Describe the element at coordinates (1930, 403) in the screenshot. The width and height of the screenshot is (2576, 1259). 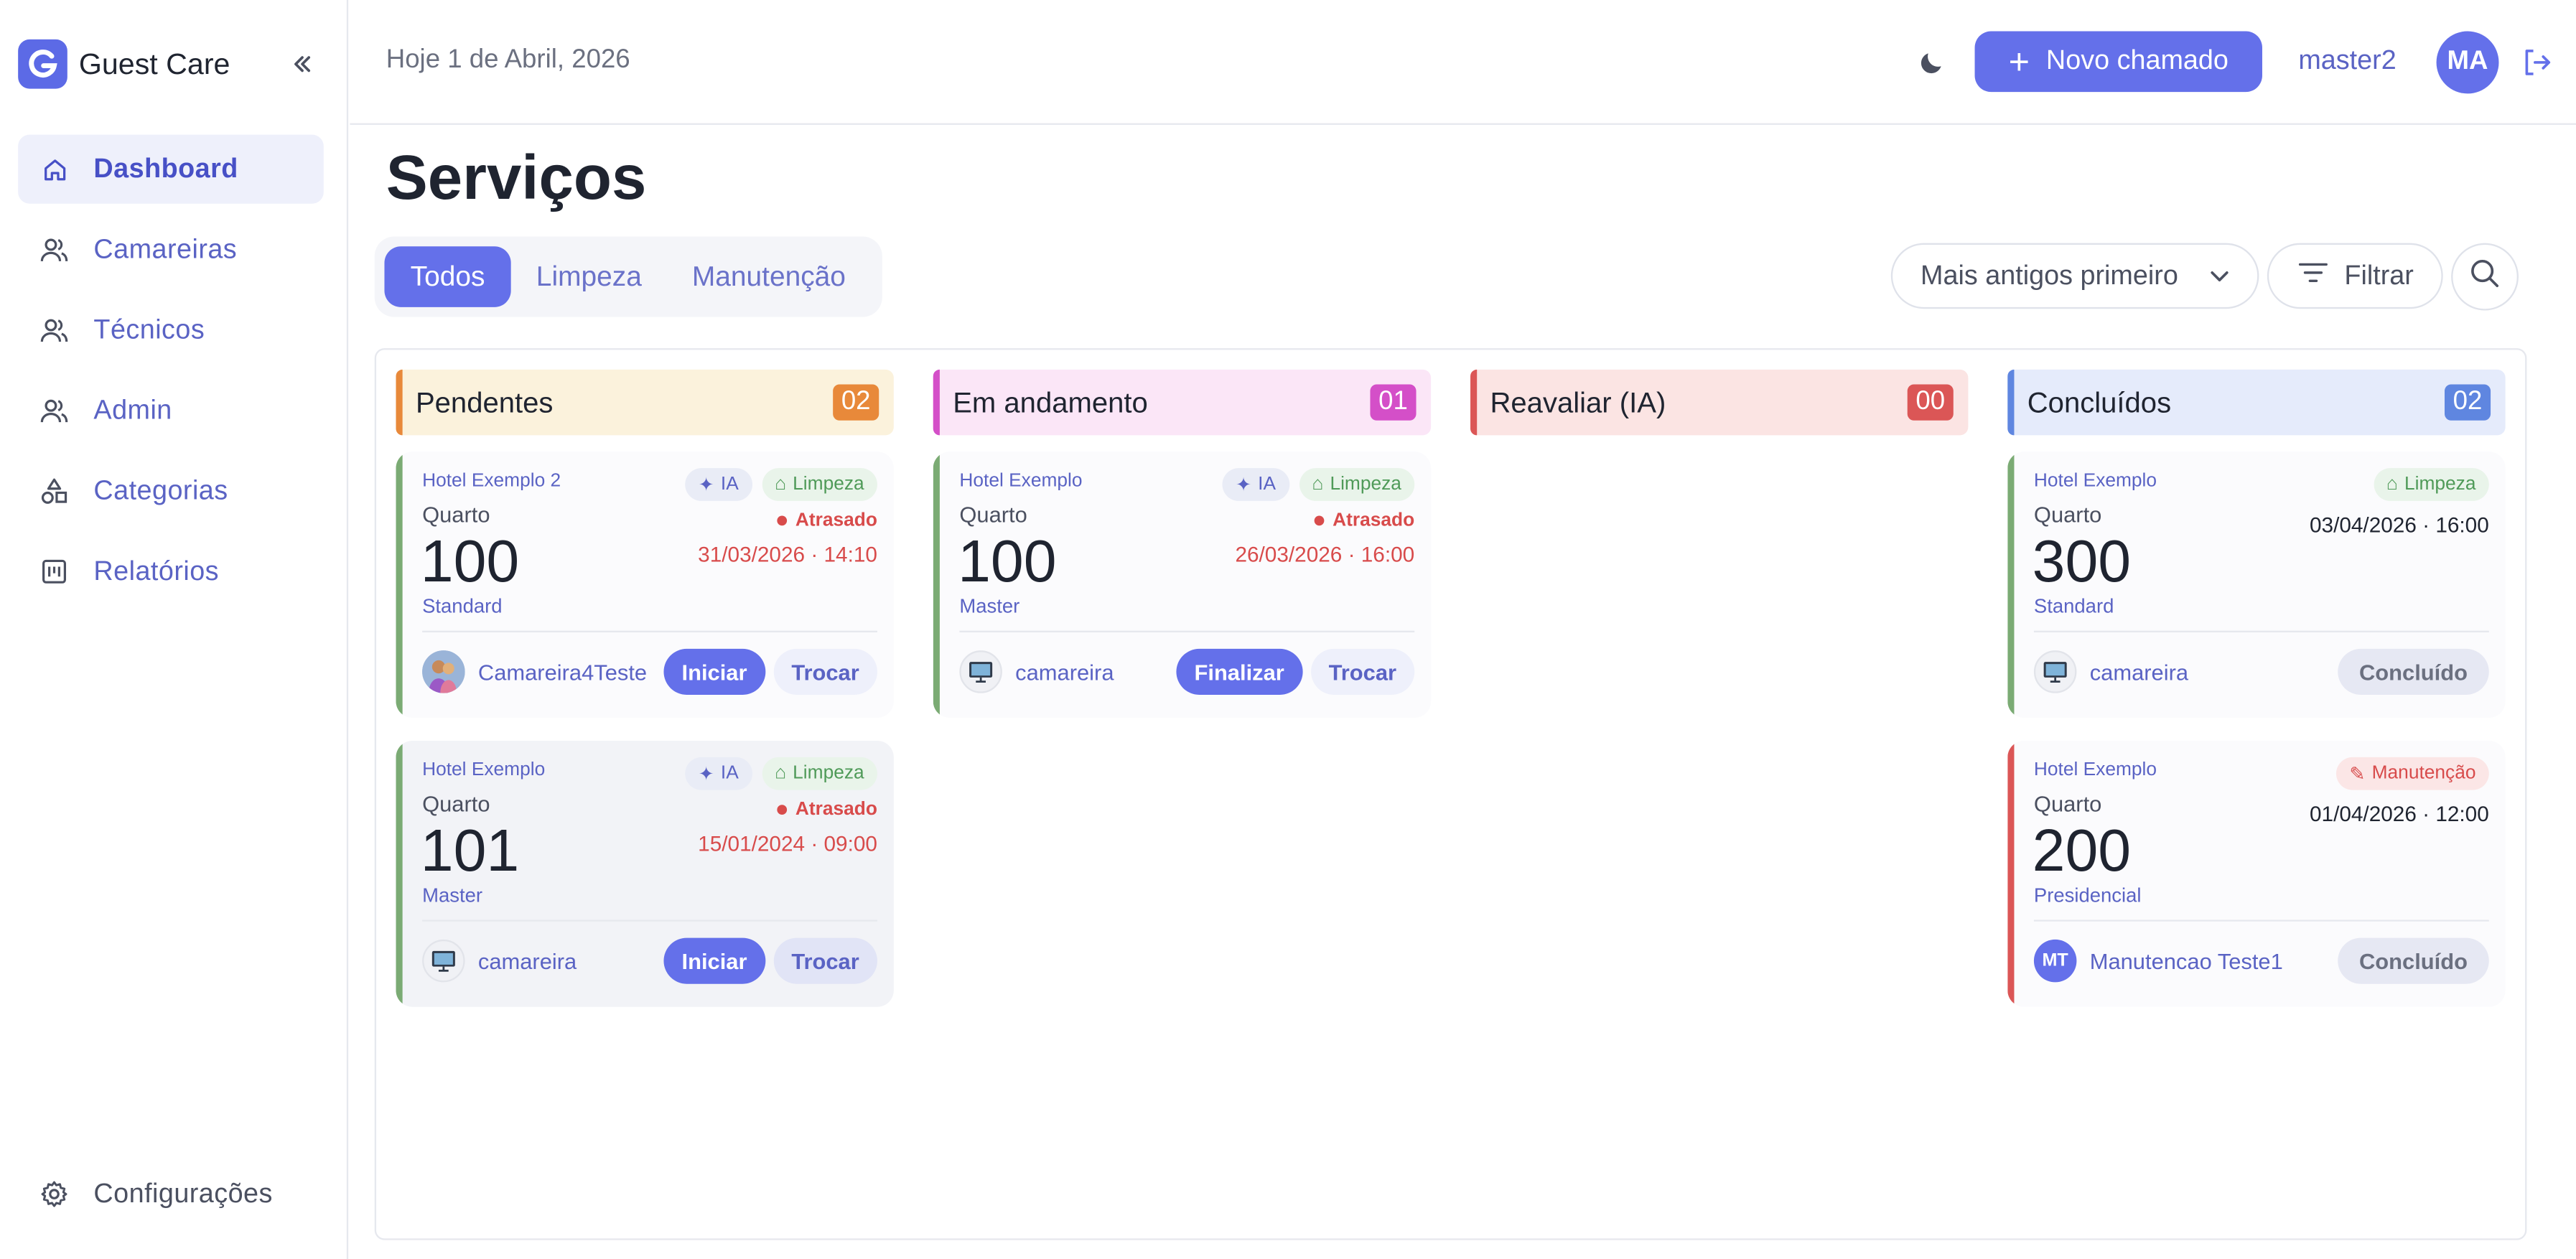
I see `column-count-badge: 00` at that location.